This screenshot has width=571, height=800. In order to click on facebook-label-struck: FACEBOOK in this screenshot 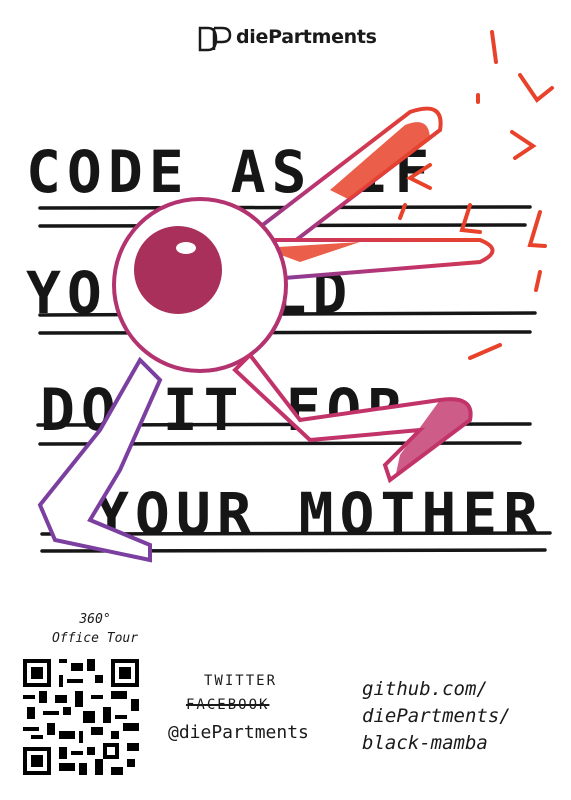, I will do `click(228, 705)`.